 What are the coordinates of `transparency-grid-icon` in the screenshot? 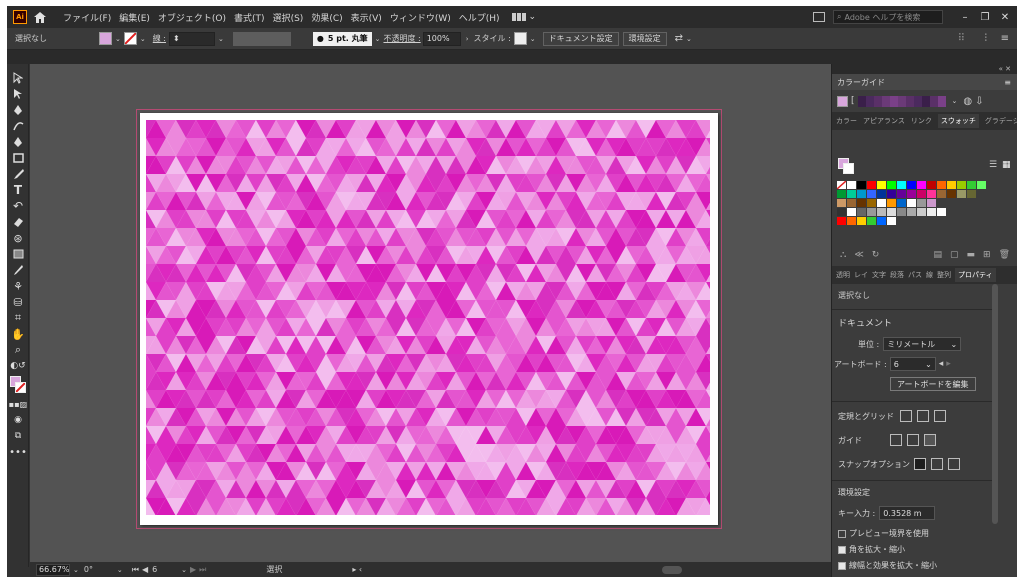 It's located at (940, 416).